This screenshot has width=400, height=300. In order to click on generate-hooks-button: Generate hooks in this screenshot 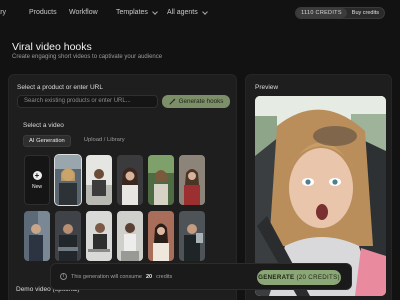, I will do `click(196, 101)`.